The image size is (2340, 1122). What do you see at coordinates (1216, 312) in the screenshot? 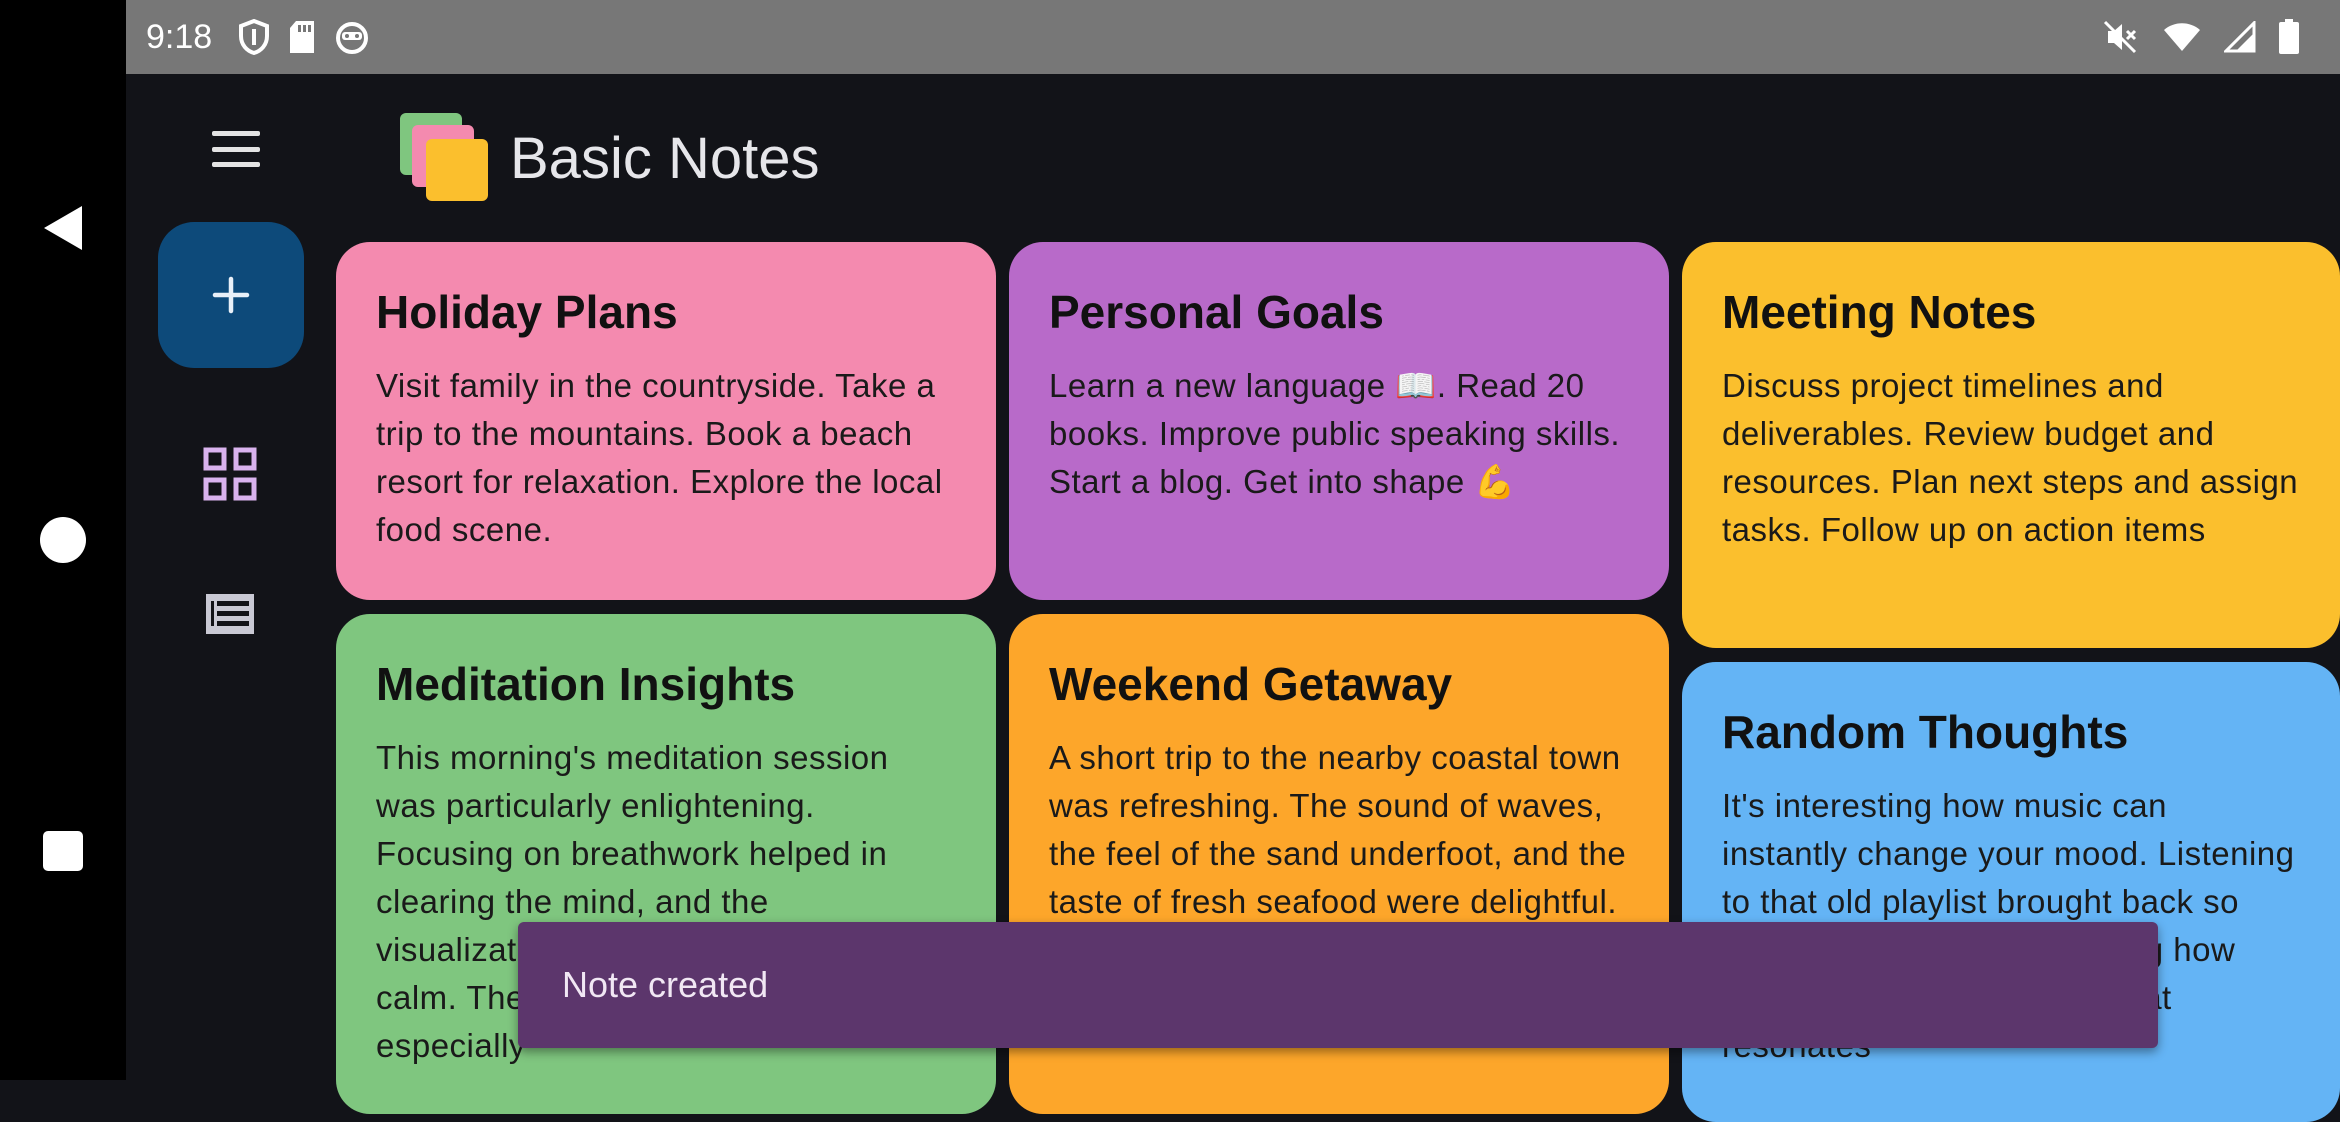
I see `note-title: Personal Goals` at bounding box center [1216, 312].